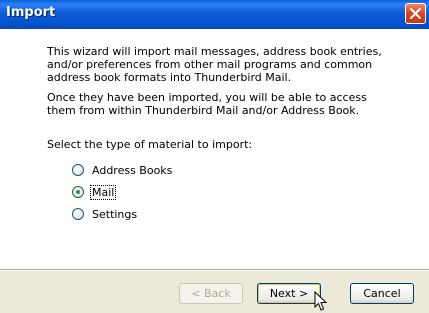 The image size is (429, 313). What do you see at coordinates (132, 170) in the screenshot?
I see `radio-label: Address Books` at bounding box center [132, 170].